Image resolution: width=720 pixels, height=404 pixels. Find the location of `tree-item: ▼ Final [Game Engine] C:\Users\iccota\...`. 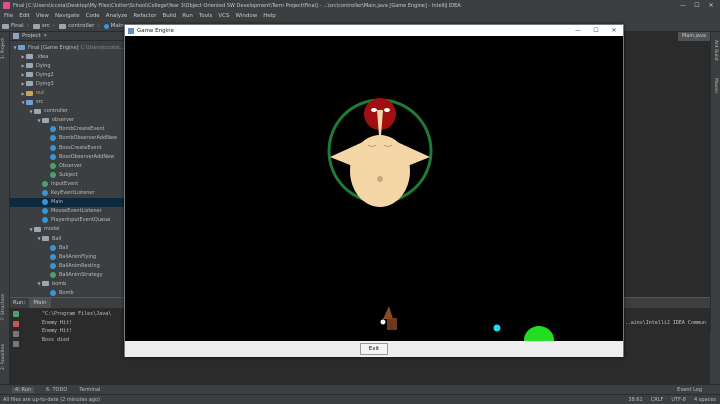

tree-item: ▼ Final [Game Engine] C:\Users\iccota\... is located at coordinates (67, 47).